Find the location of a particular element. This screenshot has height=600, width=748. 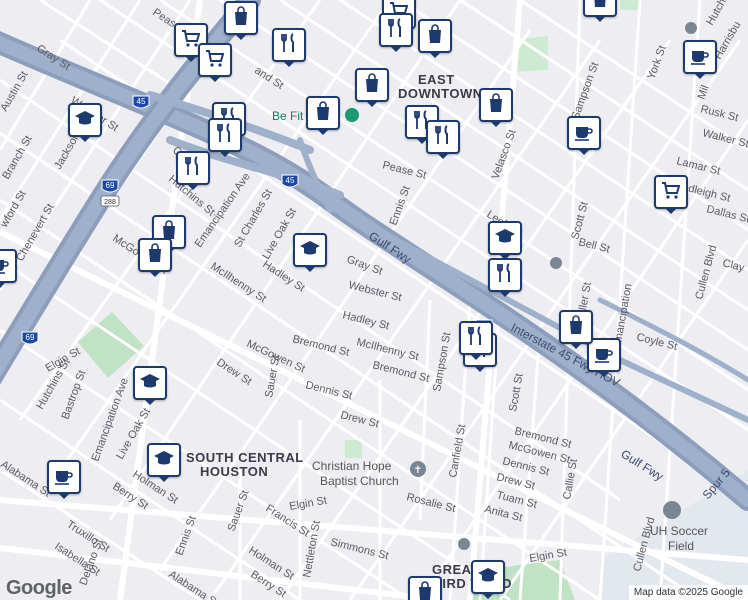

svg-text: Bell St is located at coordinates (594, 245).